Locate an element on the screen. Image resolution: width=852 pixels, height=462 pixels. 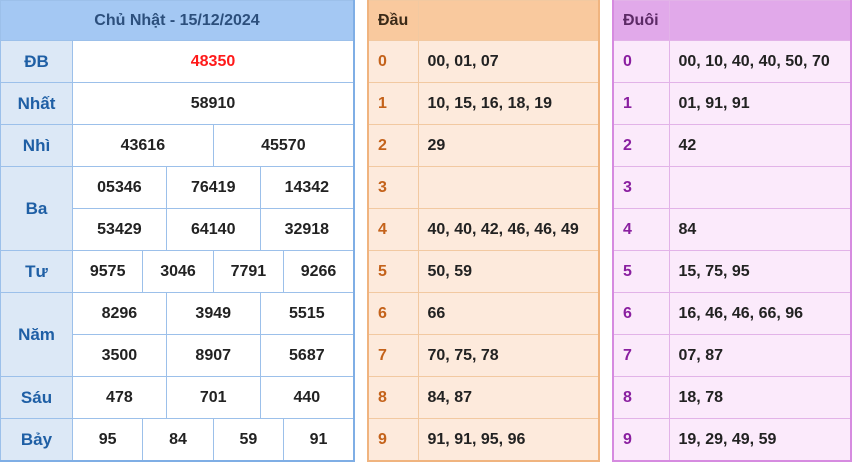
prize-value: 05346 is located at coordinates (119, 188).